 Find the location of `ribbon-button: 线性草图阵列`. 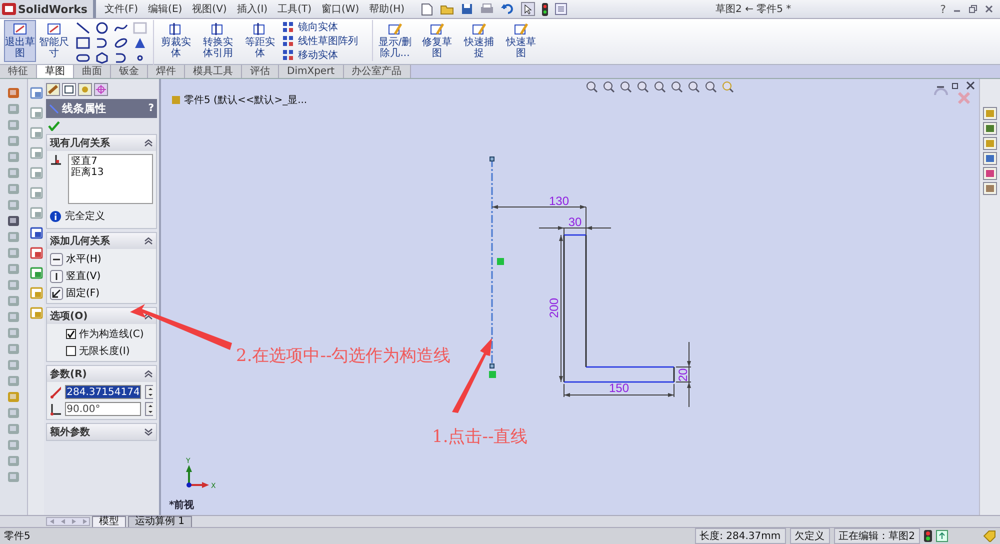

ribbon-button: 线性草图阵列 is located at coordinates (320, 40).